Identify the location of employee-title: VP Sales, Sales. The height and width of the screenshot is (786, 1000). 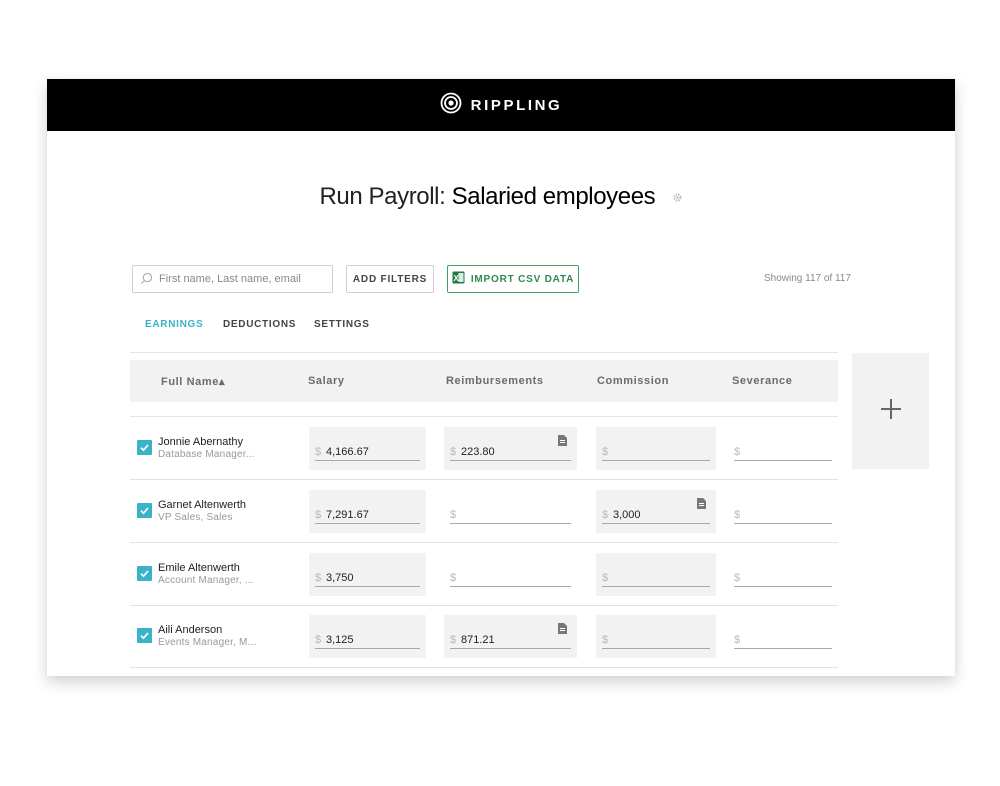
(195, 517).